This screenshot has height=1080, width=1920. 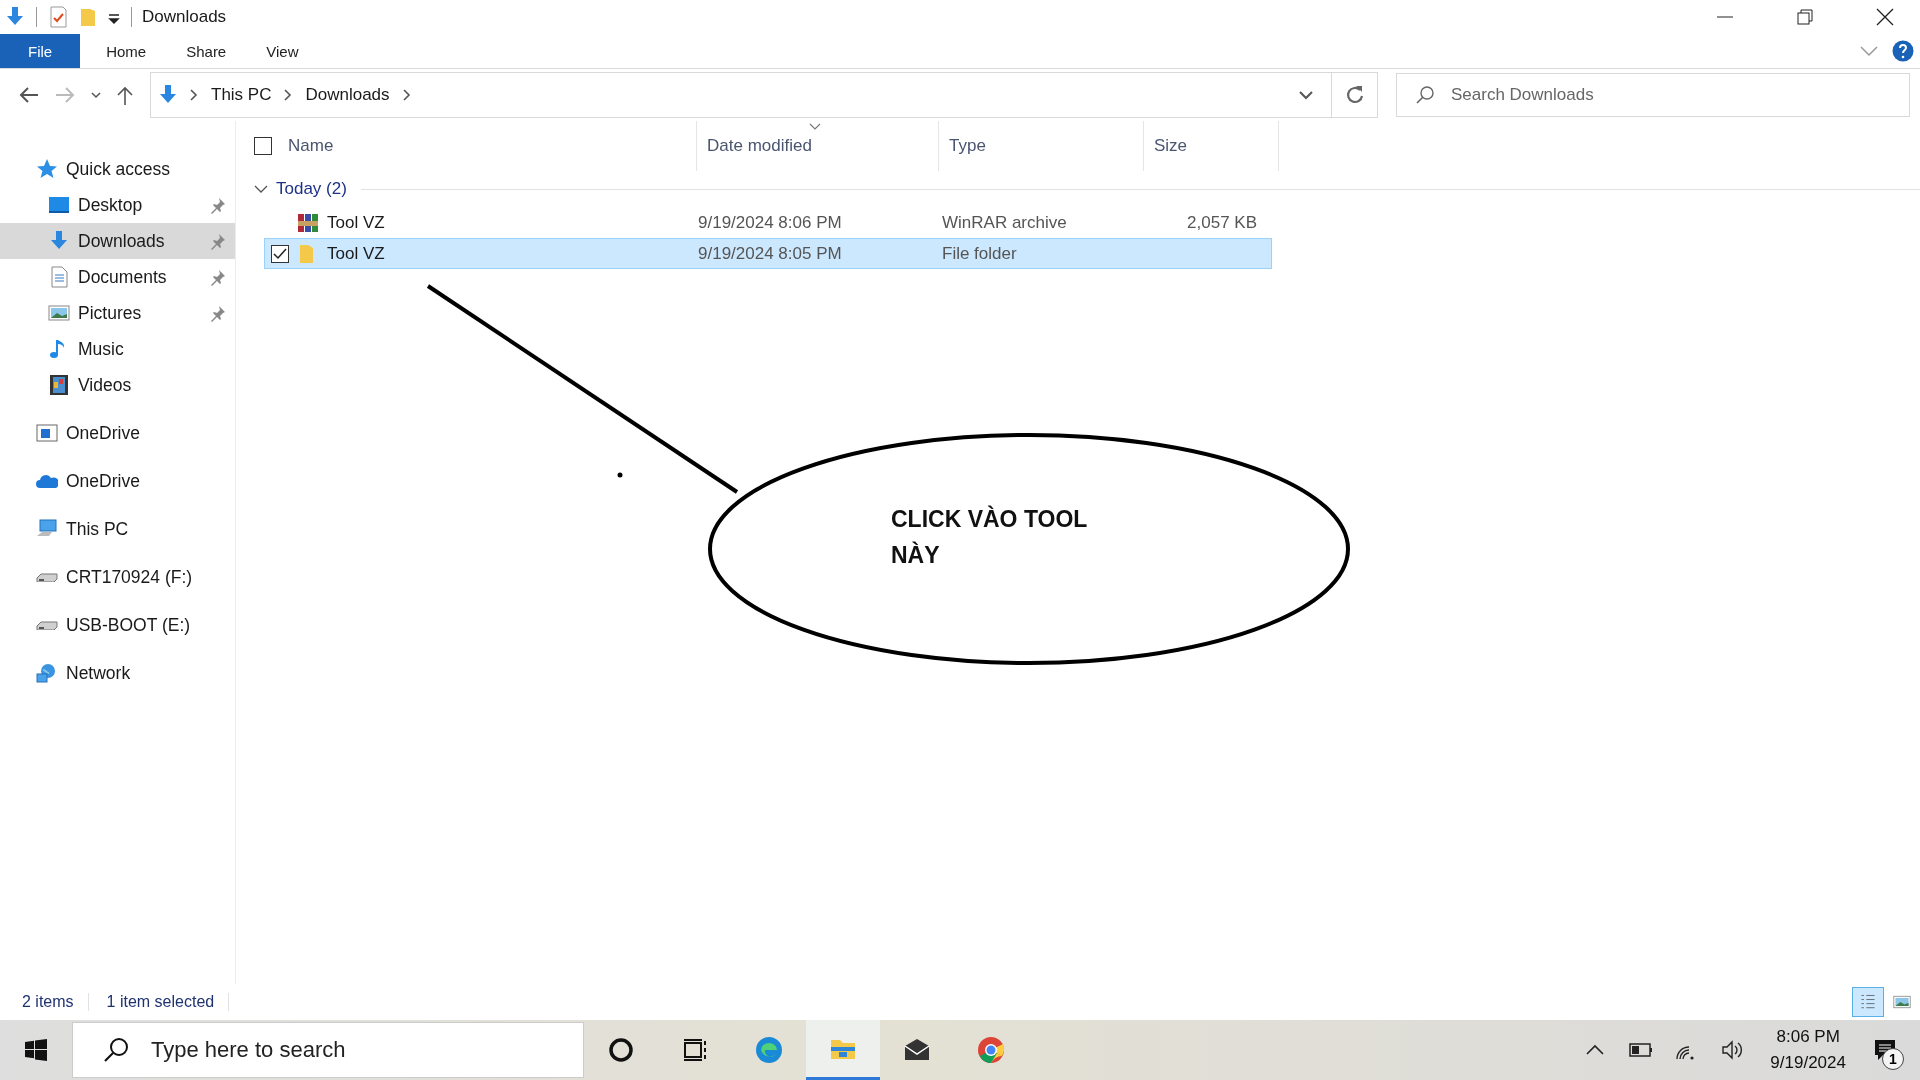 I want to click on checkmark-document-icon, so click(x=58, y=17).